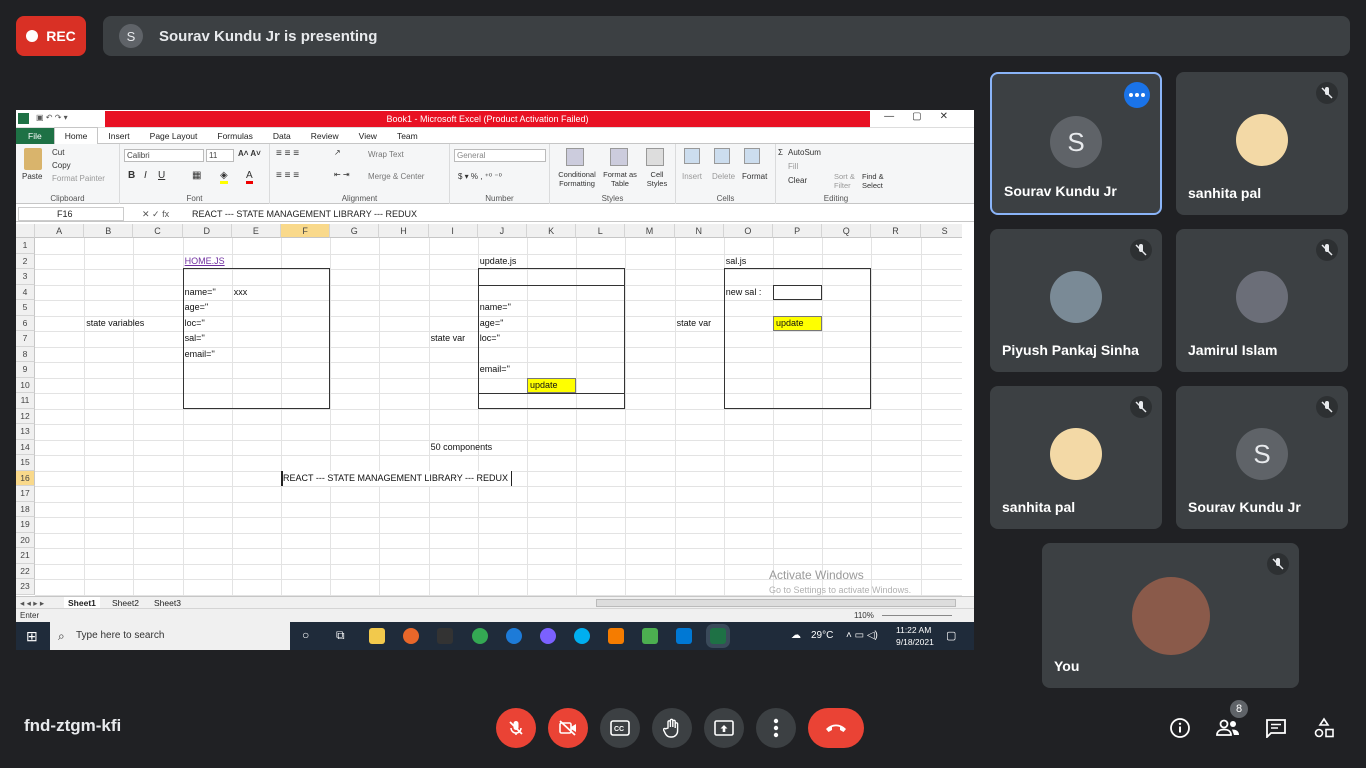 The image size is (1366, 768). I want to click on participant-tile: S Sourav Kundu Jr, so click(1262, 457).